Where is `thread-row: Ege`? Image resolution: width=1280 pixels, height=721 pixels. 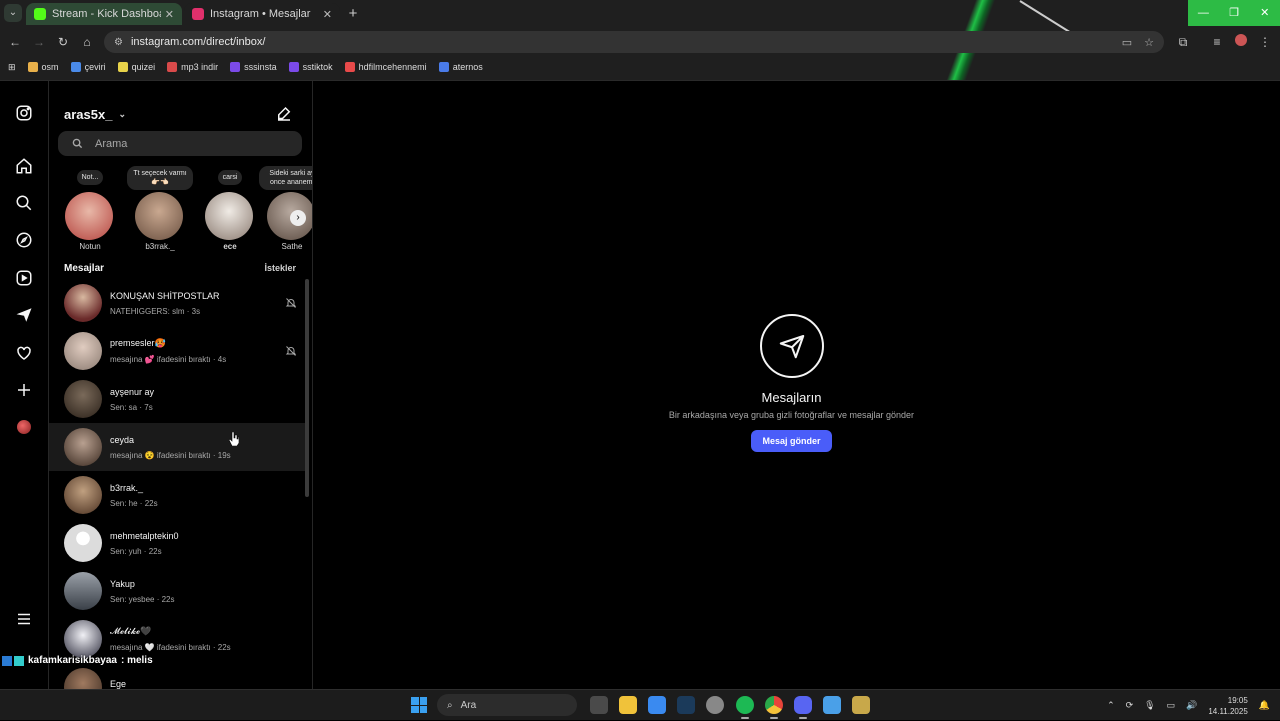 thread-row: Ege is located at coordinates (178, 676).